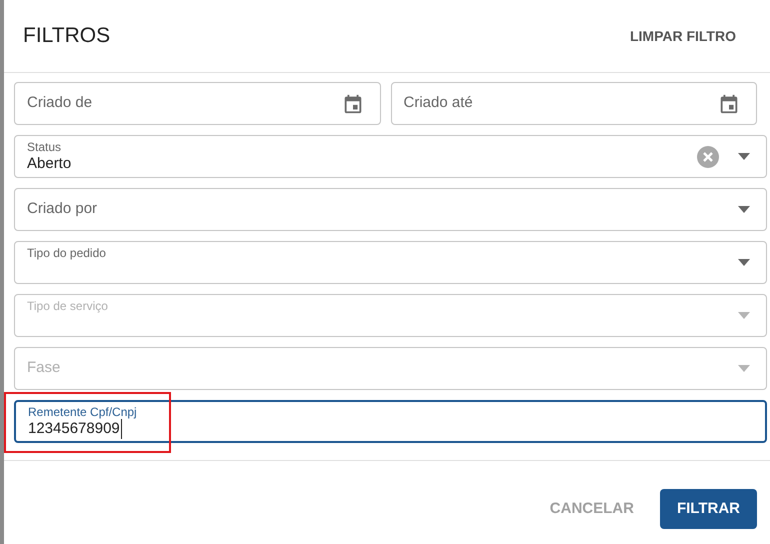  What do you see at coordinates (729, 103) in the screenshot?
I see `calendar-icon` at bounding box center [729, 103].